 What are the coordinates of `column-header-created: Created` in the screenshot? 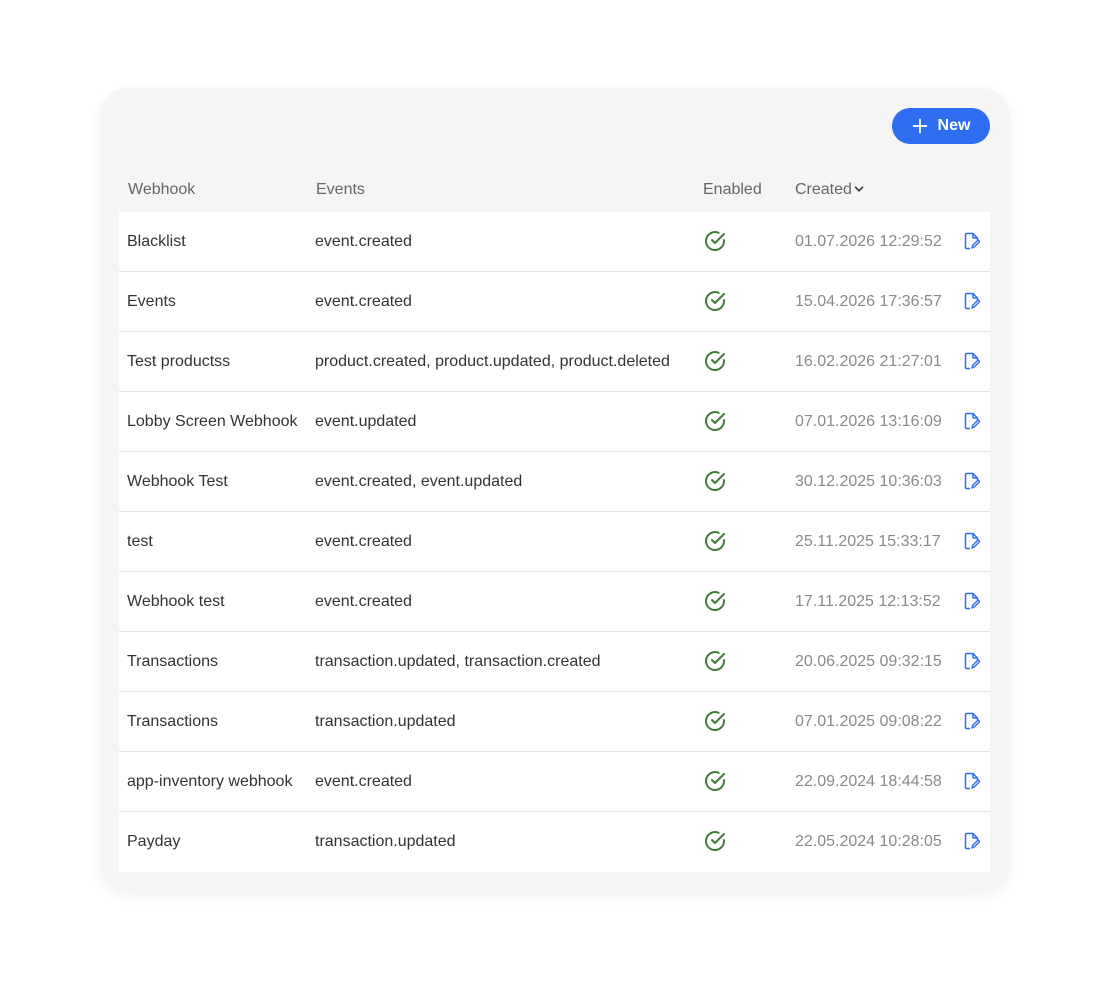 It's located at (829, 190).